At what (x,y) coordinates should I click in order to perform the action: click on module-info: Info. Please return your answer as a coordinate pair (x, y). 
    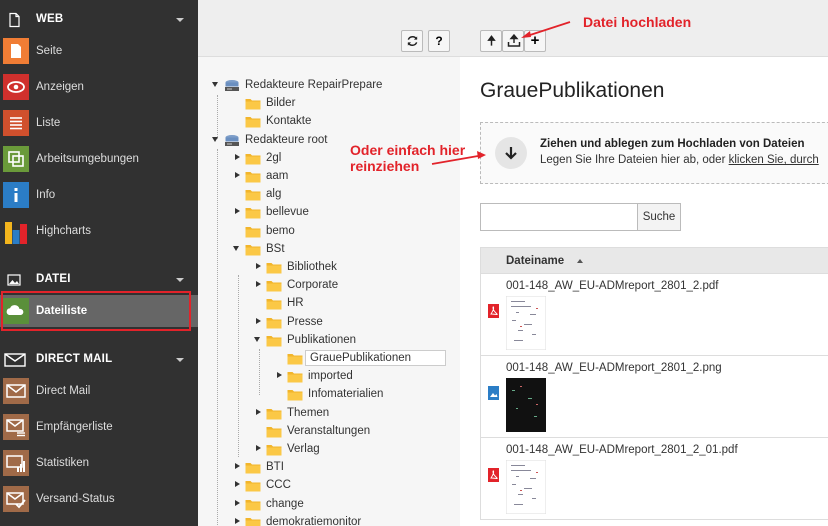
    Looking at the image, I should click on (99, 195).